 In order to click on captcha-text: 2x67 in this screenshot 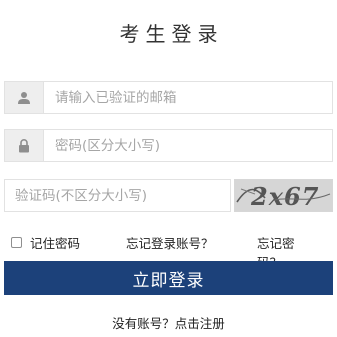, I will do `click(284, 196)`.